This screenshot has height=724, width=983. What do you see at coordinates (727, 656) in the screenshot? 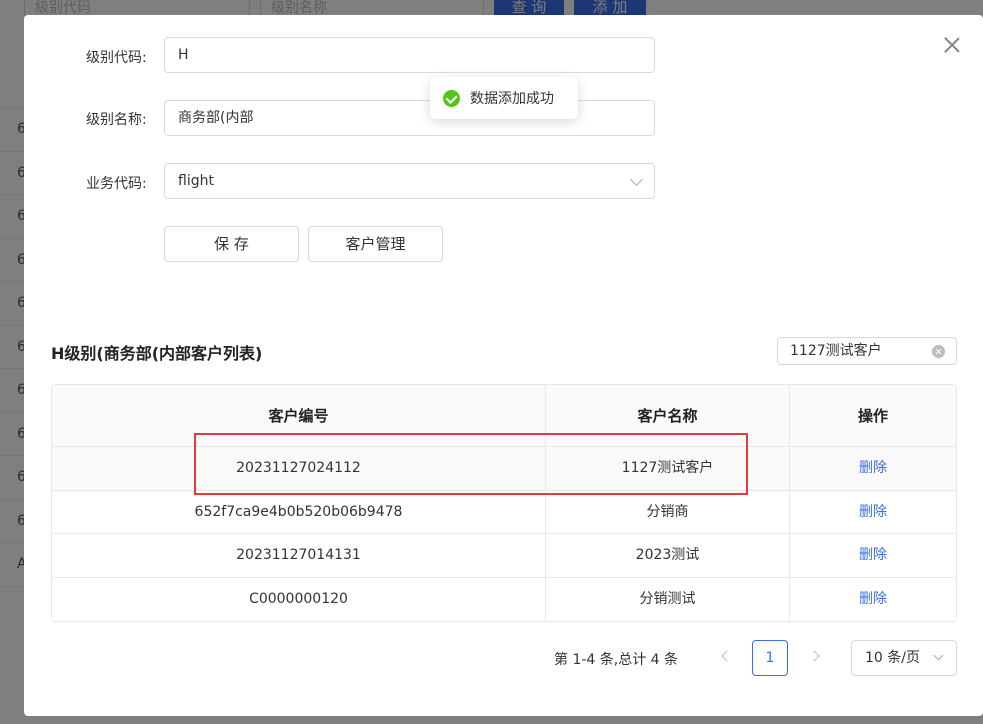
I see `chevron-left-icon` at bounding box center [727, 656].